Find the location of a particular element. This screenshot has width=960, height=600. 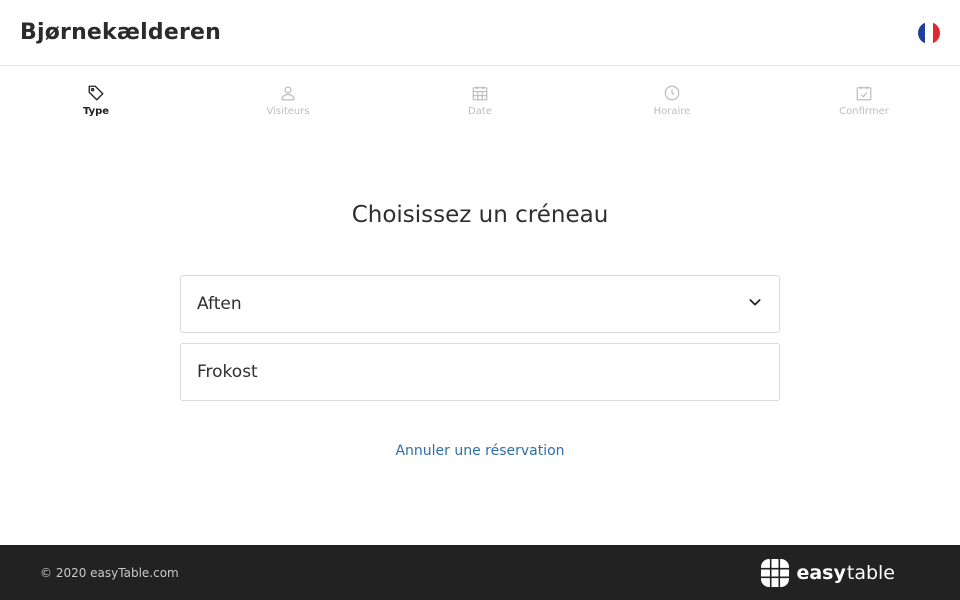

slot-label: Frokost is located at coordinates (227, 372).